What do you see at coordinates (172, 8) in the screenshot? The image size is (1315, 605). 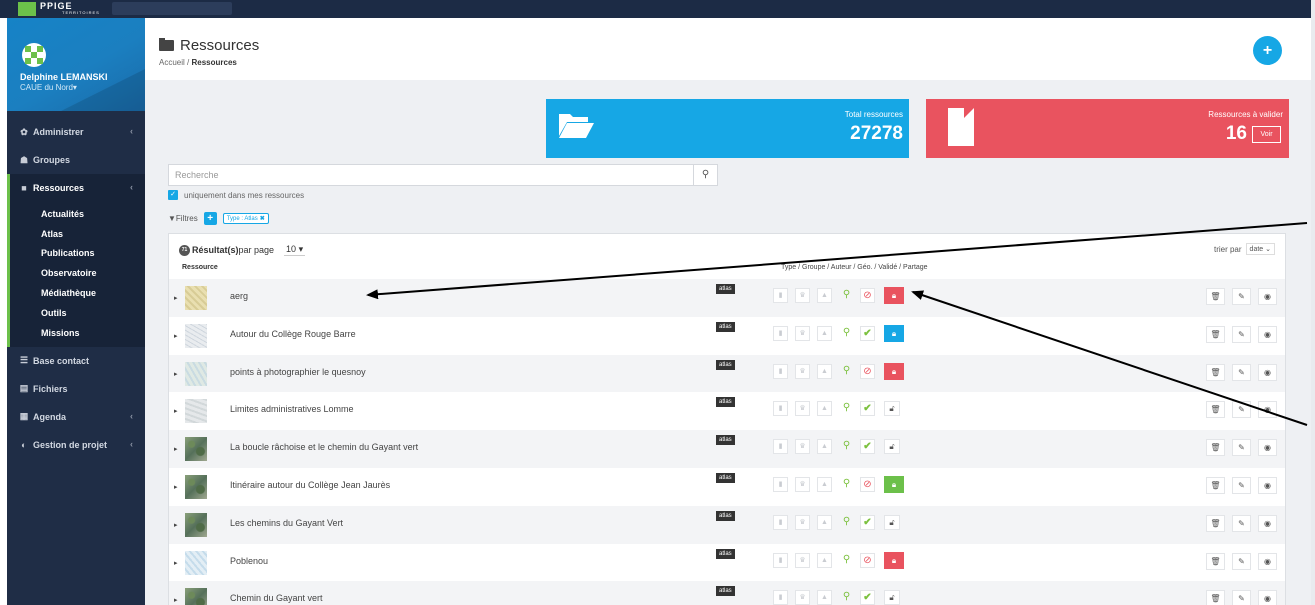 I see `global-search-input` at bounding box center [172, 8].